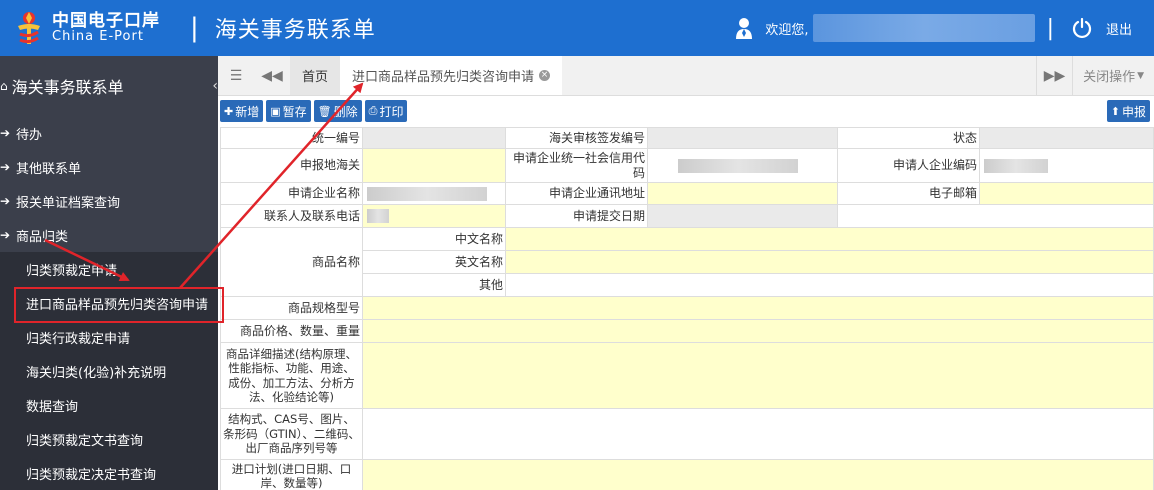  What do you see at coordinates (758, 474) in the screenshot?
I see `import-plan-input` at bounding box center [758, 474].